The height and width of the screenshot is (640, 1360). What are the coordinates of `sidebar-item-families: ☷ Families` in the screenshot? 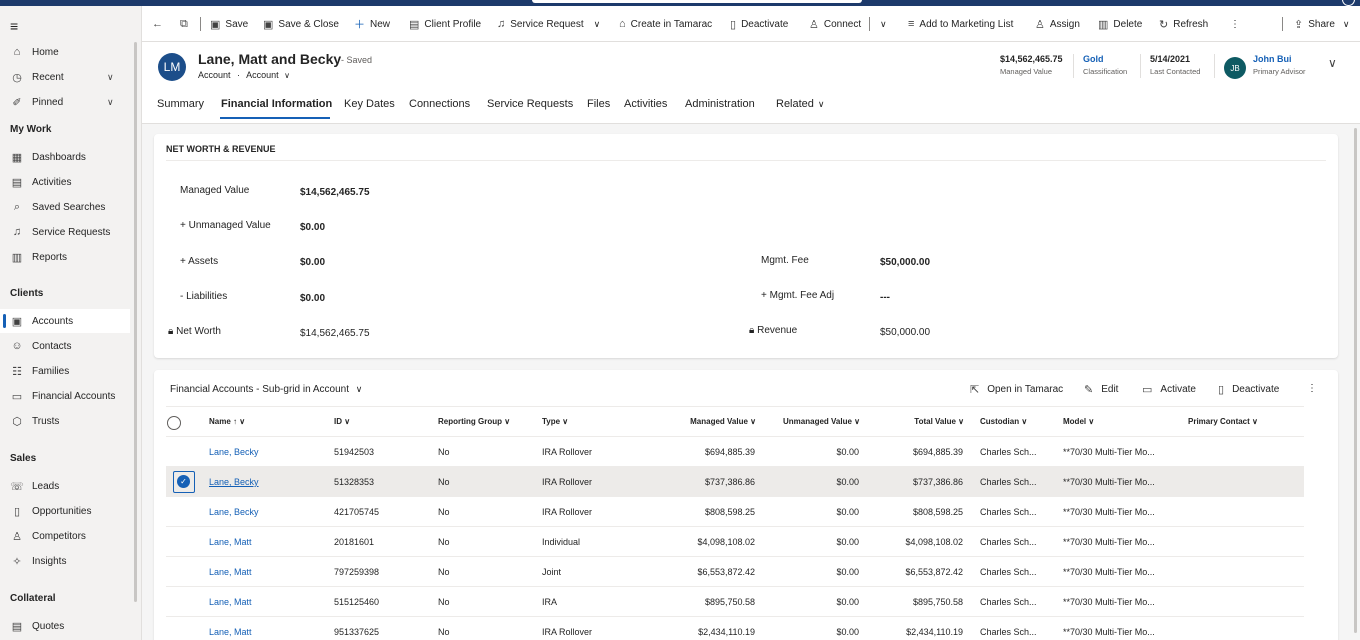 It's located at (65, 371).